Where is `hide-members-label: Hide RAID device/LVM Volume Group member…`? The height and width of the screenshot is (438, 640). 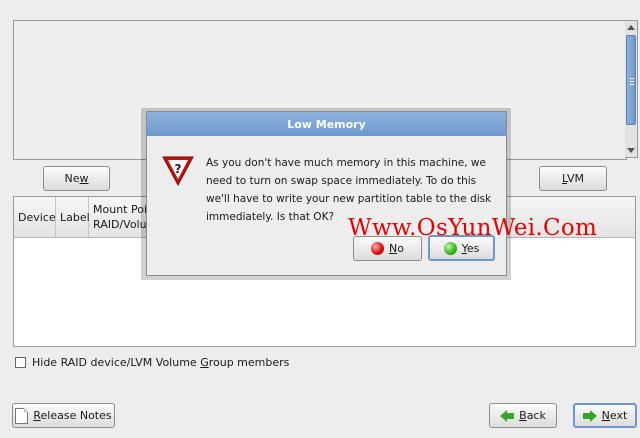 hide-members-label: Hide RAID device/LVM Volume Group member… is located at coordinates (161, 362).